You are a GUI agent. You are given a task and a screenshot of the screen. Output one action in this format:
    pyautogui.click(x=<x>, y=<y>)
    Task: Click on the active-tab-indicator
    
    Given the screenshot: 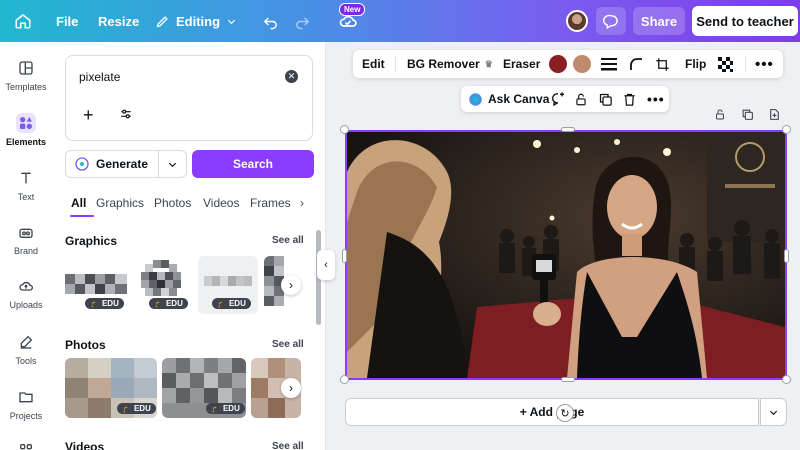 What is the action you would take?
    pyautogui.click(x=82, y=216)
    